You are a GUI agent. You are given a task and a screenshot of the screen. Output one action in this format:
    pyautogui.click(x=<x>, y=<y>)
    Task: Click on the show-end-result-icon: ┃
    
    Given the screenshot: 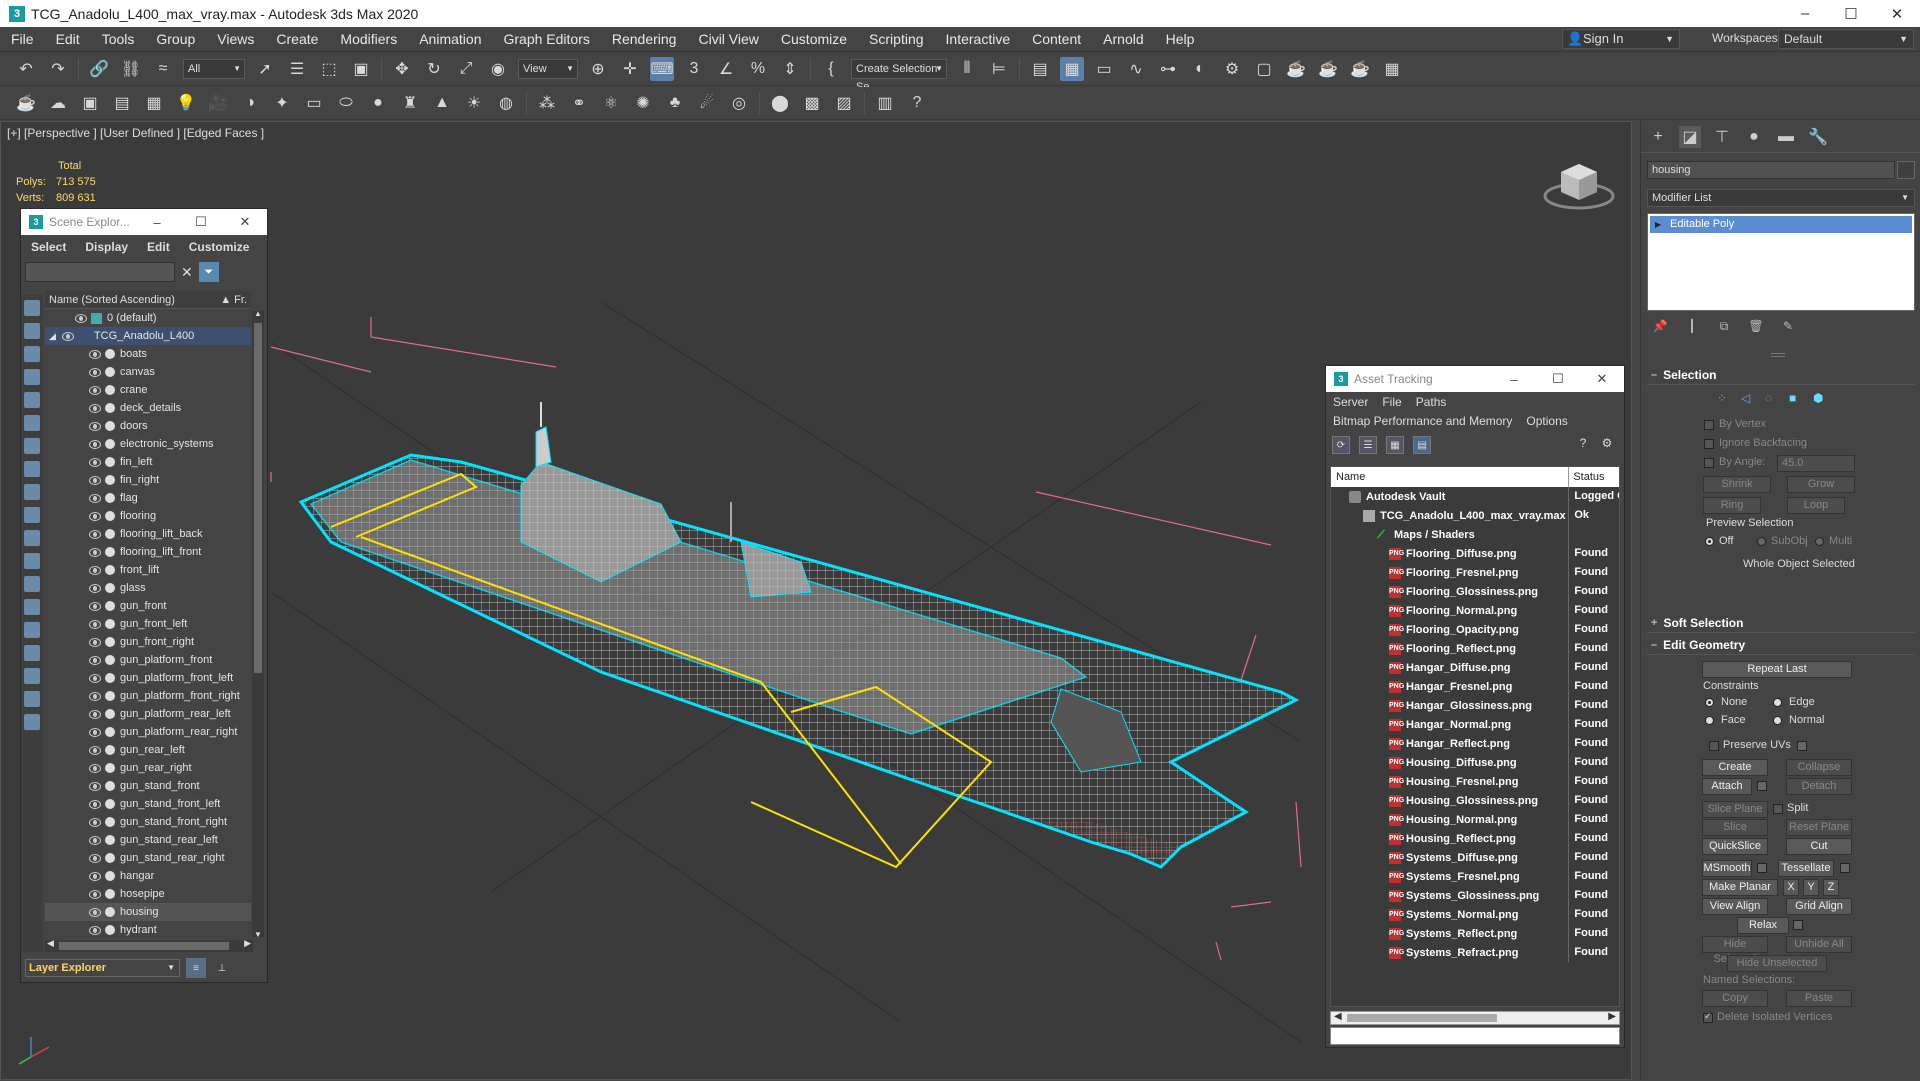 What is the action you would take?
    pyautogui.click(x=1692, y=328)
    